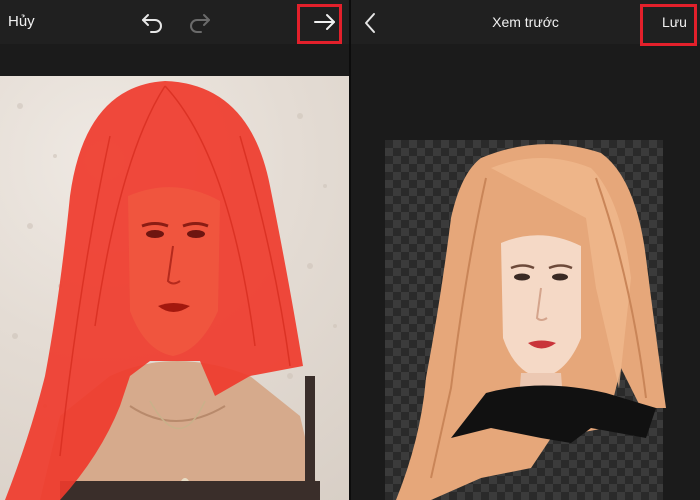 The height and width of the screenshot is (500, 700). What do you see at coordinates (21, 22) in the screenshot?
I see `cancel-button: Hủy` at bounding box center [21, 22].